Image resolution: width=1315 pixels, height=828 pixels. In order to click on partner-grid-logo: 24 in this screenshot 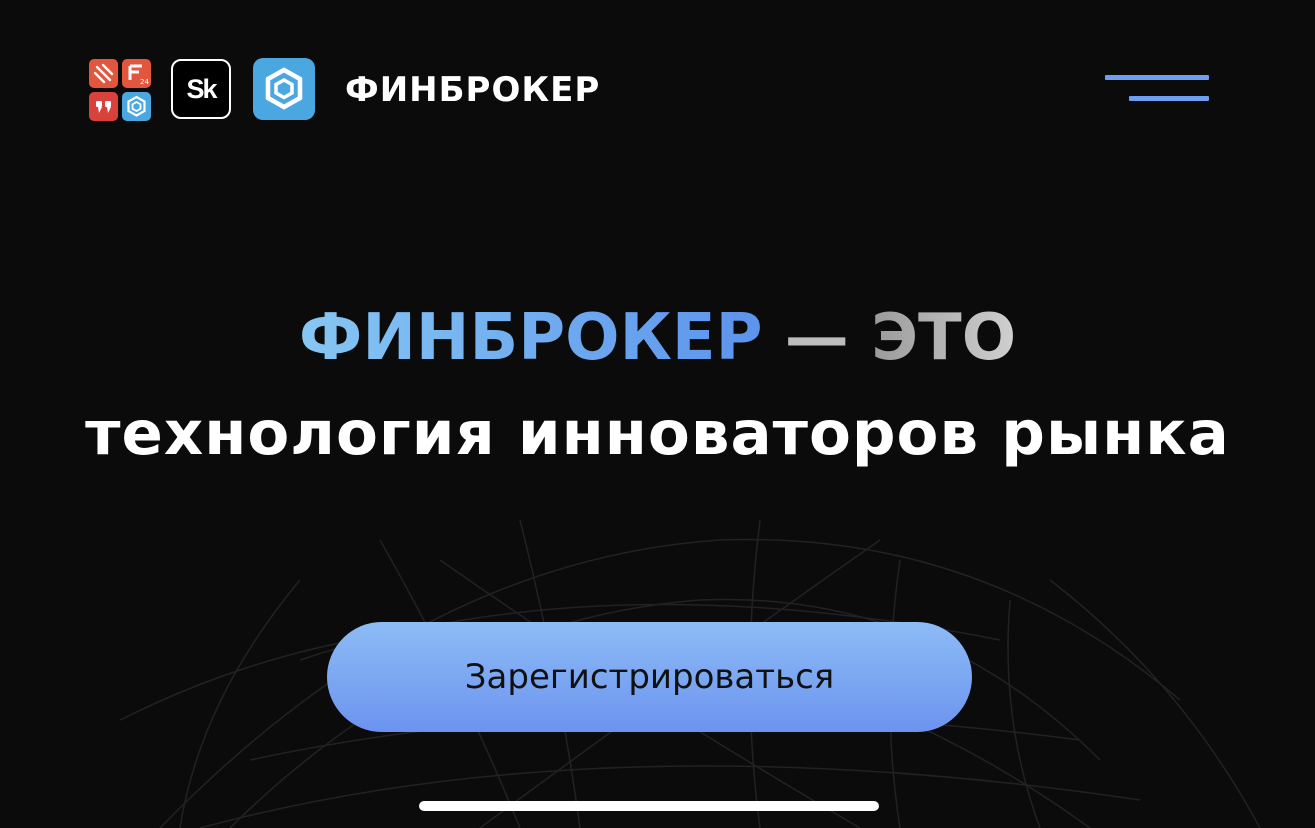, I will do `click(120, 90)`.